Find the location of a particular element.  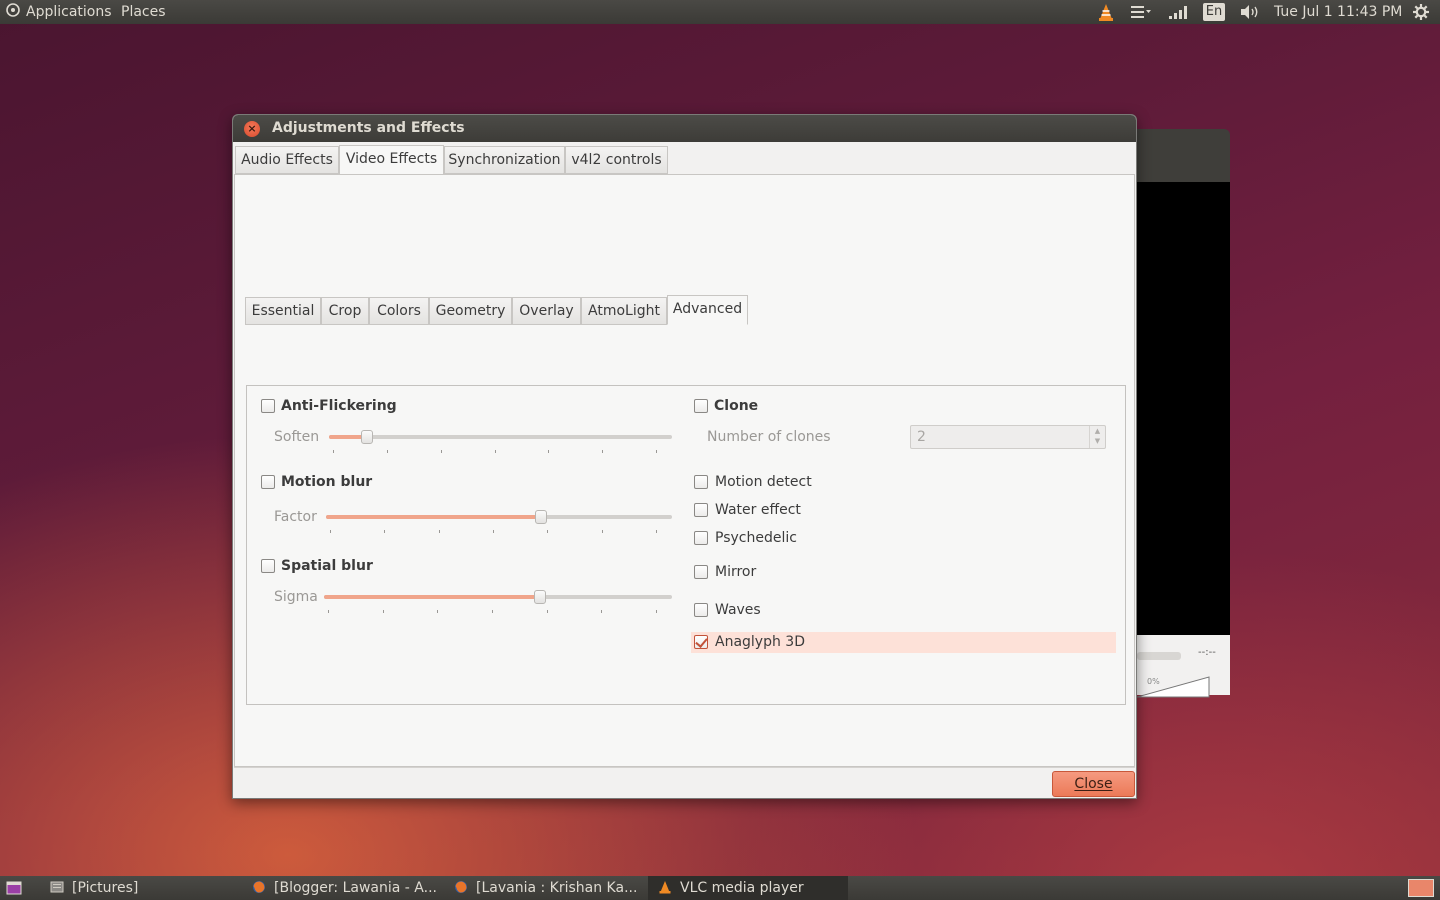

subtab-essential: Essential is located at coordinates (283, 311).